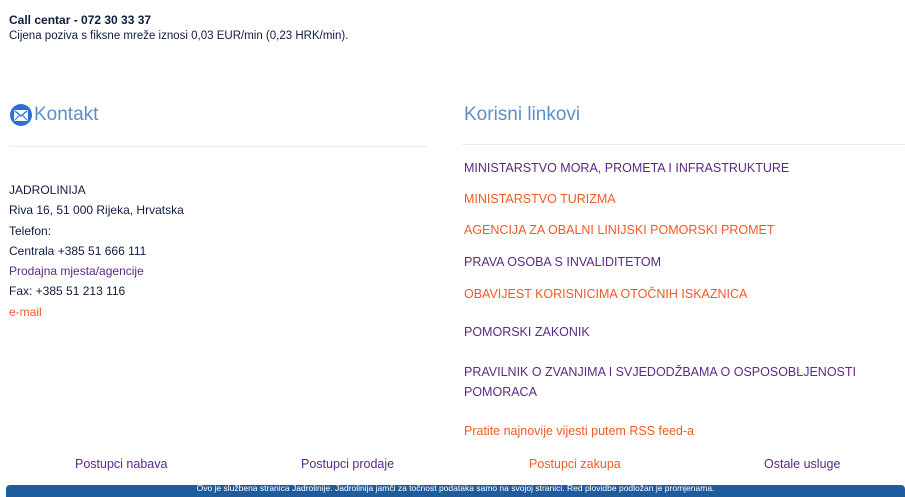  Describe the element at coordinates (80, 20) in the screenshot. I see `call-center-title: Call centar - 072 30 33 37` at that location.